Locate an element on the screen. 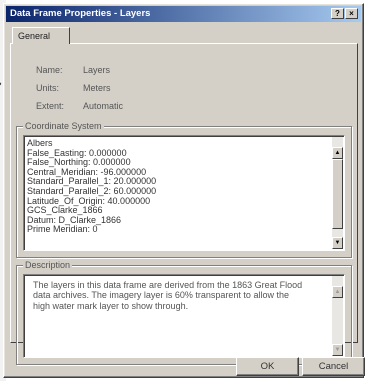  cancel-button: Cancel is located at coordinates (333, 366).